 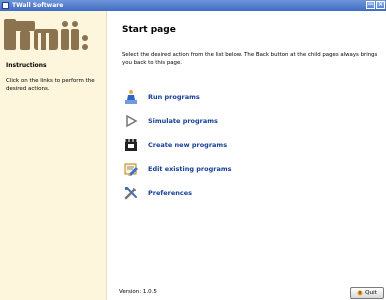 I want to click on app-icon, so click(x=5, y=5).